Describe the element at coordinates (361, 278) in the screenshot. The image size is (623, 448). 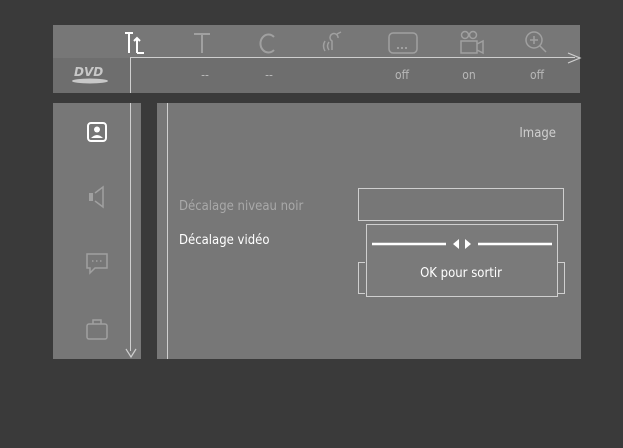
I see `left-bracket` at that location.